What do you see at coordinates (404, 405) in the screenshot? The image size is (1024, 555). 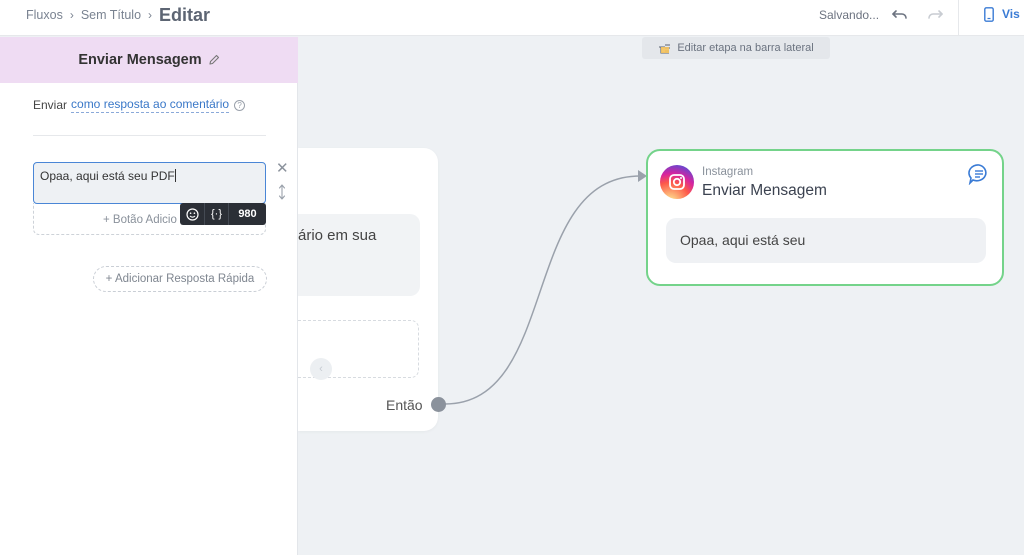 I see `then-label: Então` at bounding box center [404, 405].